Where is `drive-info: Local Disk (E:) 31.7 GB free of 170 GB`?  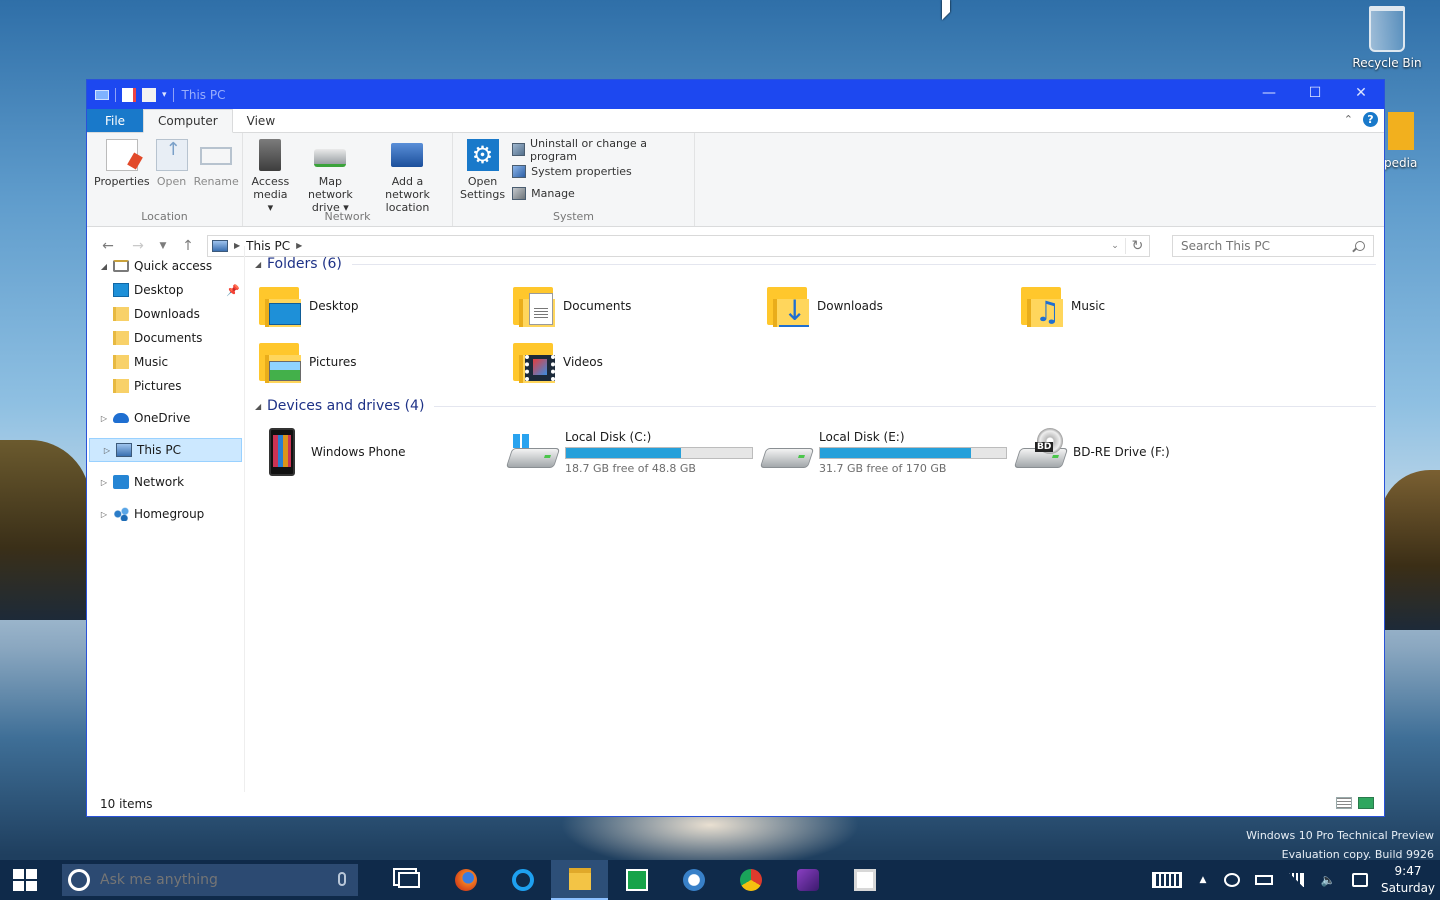 drive-info: Local Disk (E:) 31.7 GB free of 170 GB is located at coordinates (913, 452).